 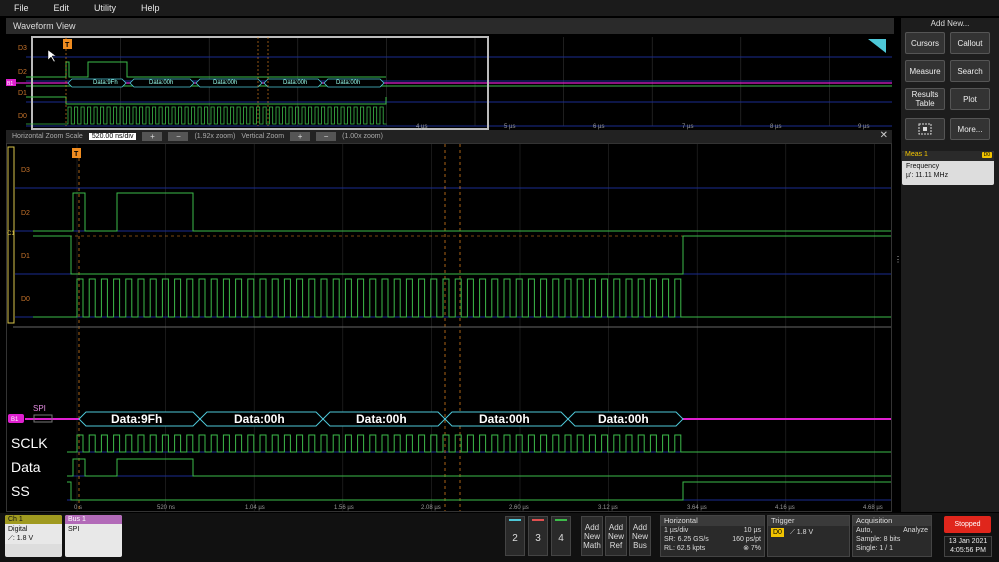 I want to click on menu-help: Help, so click(x=149, y=8).